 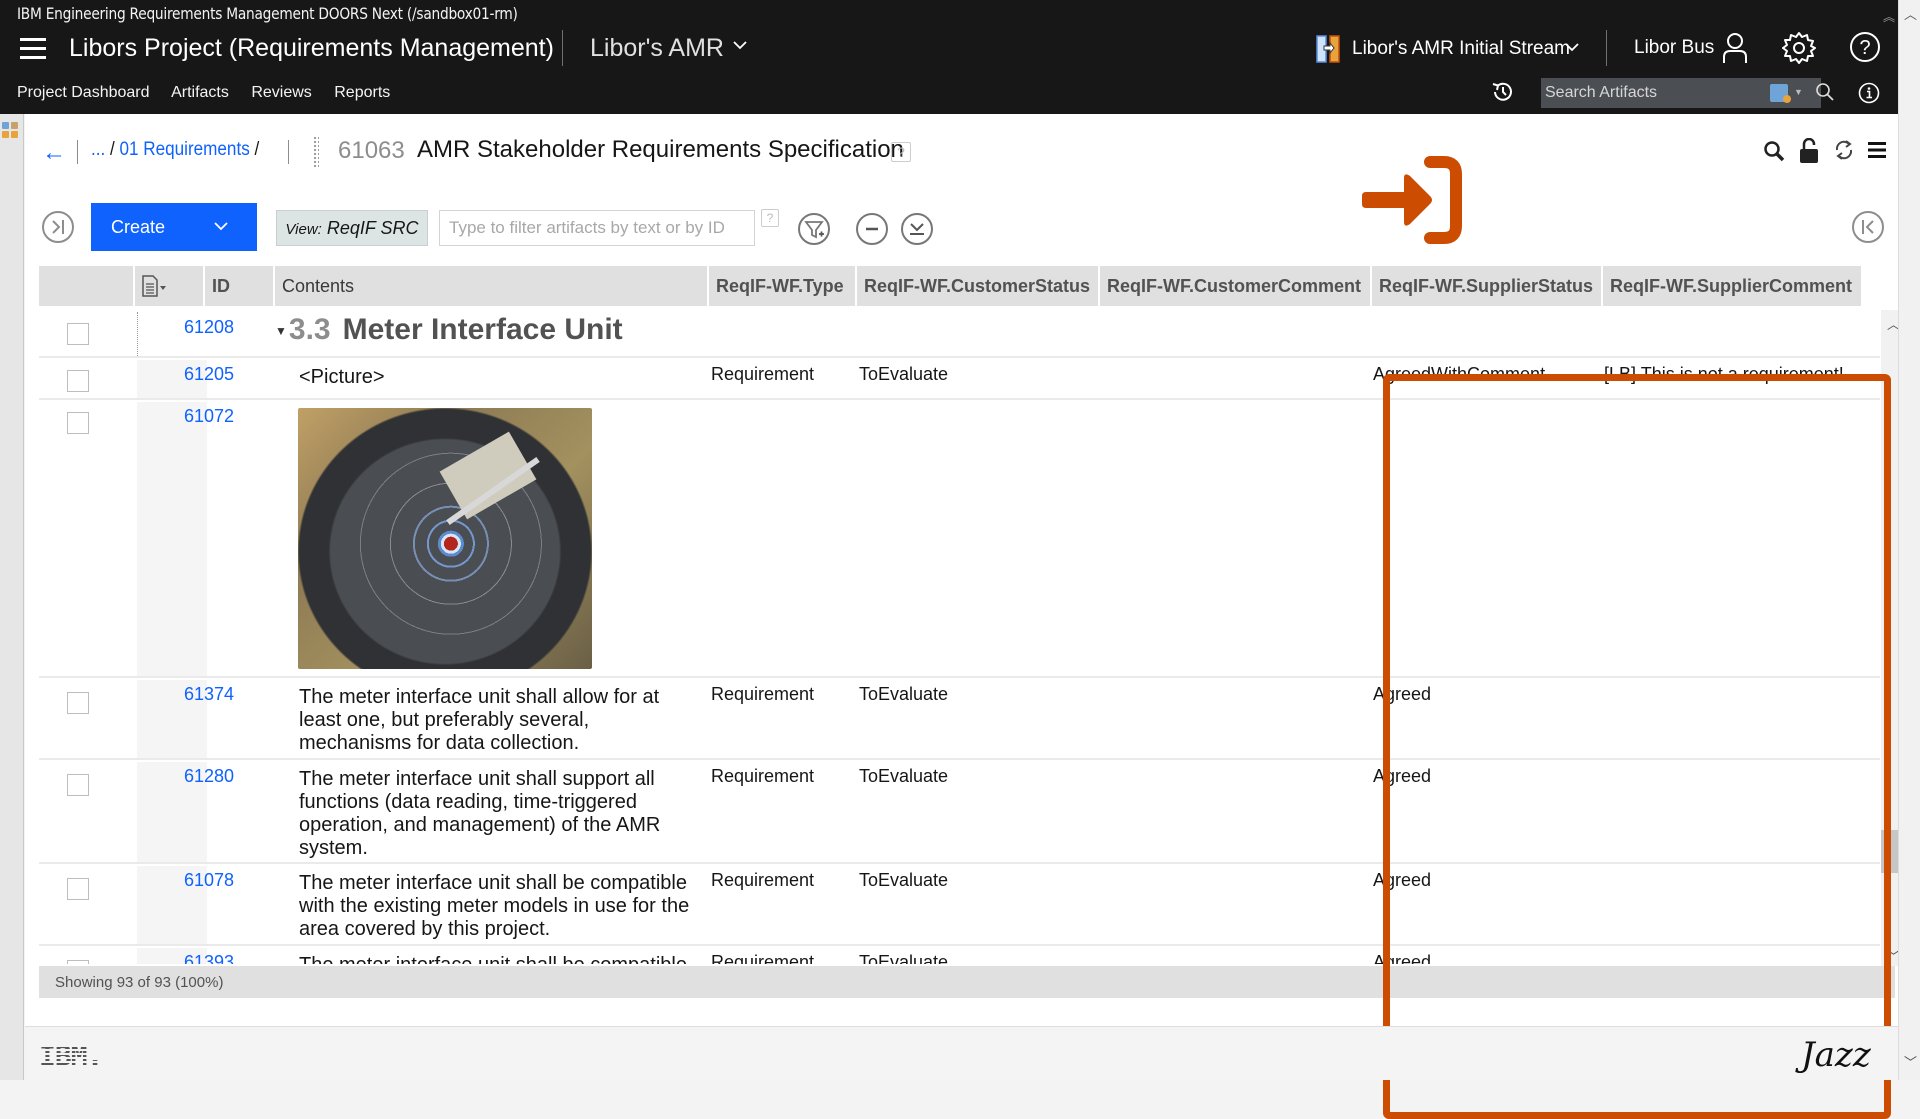 I want to click on collapse-header-icon: ︽, so click(x=1889, y=16).